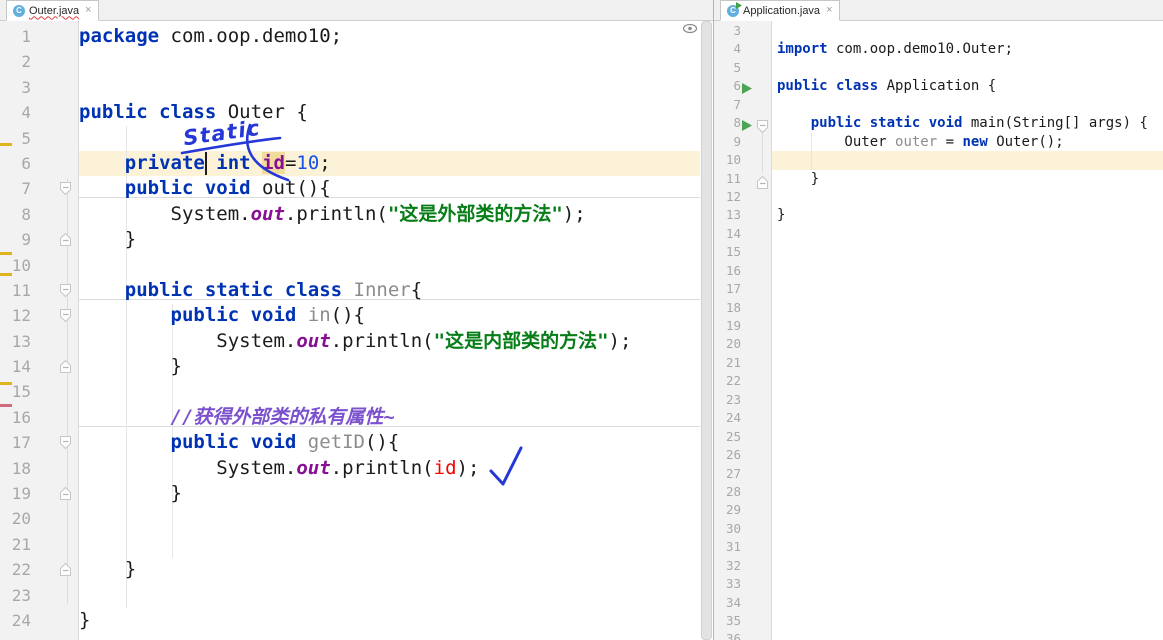 The image size is (1163, 640). Describe the element at coordinates (39, 61) in the screenshot. I see `gutter-line-number: 2` at that location.